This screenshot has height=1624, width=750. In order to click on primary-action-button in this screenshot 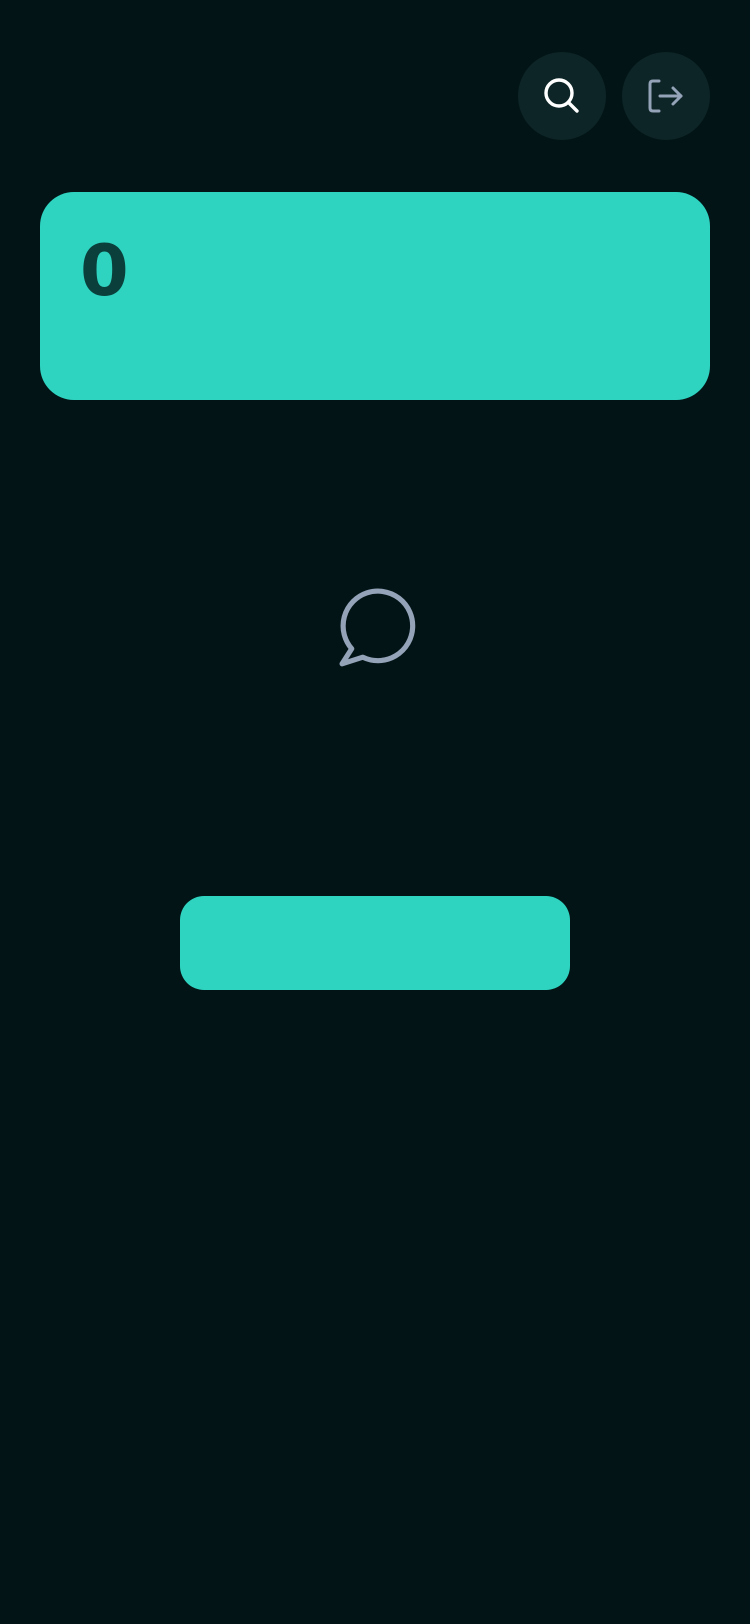, I will do `click(375, 943)`.